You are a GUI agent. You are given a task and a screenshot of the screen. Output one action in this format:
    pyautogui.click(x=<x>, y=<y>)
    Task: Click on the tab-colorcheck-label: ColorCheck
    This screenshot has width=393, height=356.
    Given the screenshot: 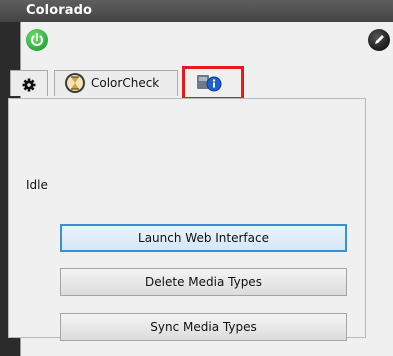 What is the action you would take?
    pyautogui.click(x=125, y=83)
    